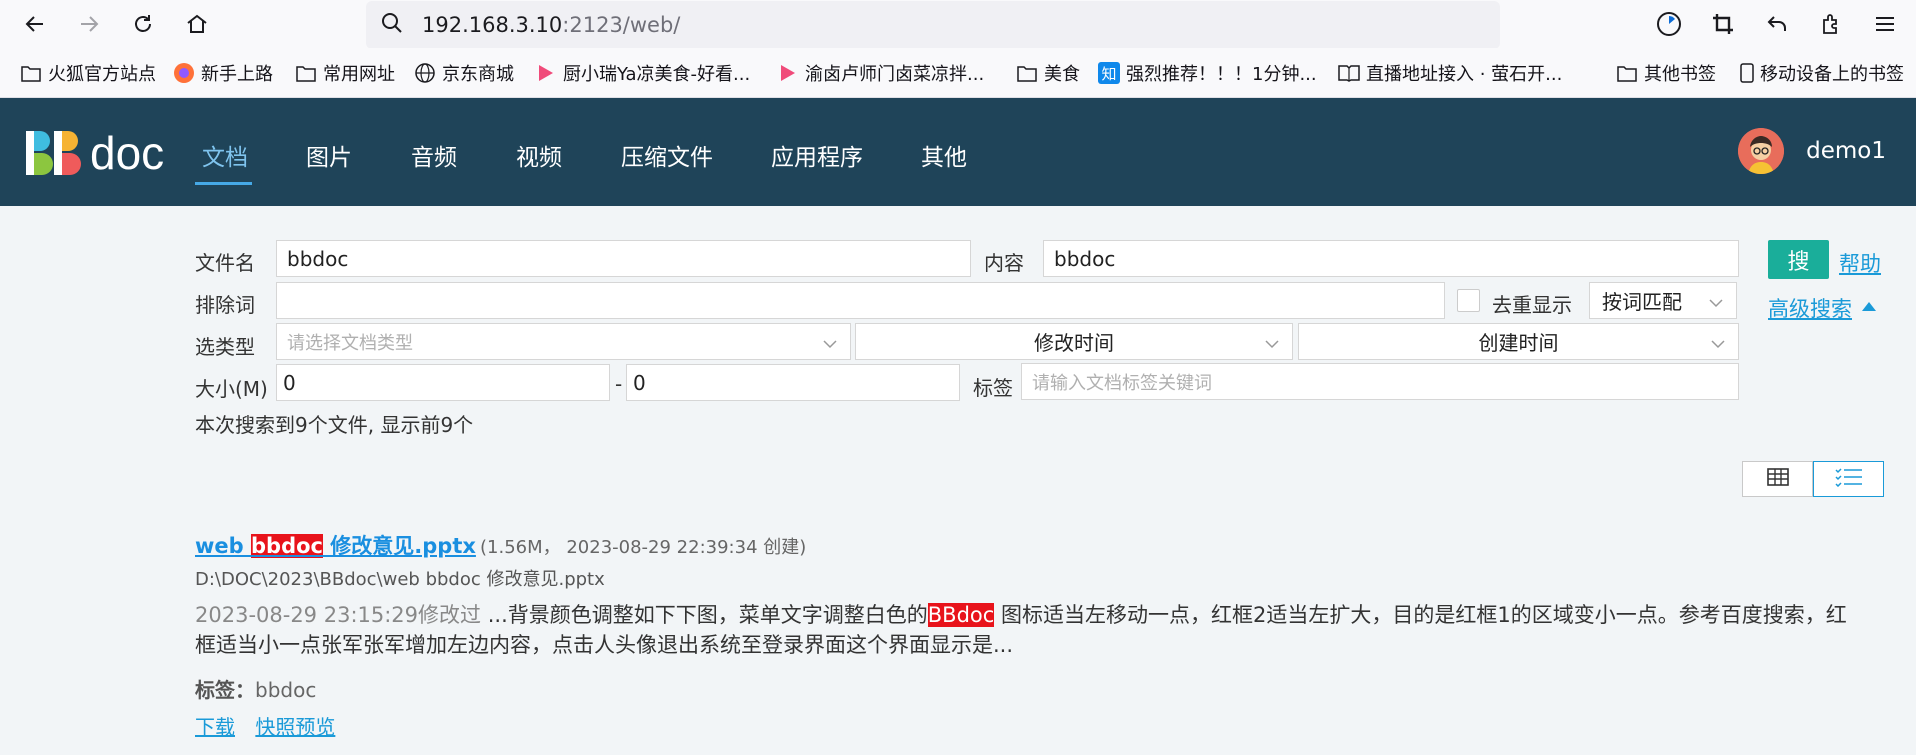 This screenshot has width=1916, height=755. What do you see at coordinates (817, 155) in the screenshot?
I see `nav-applications: 应用程序` at bounding box center [817, 155].